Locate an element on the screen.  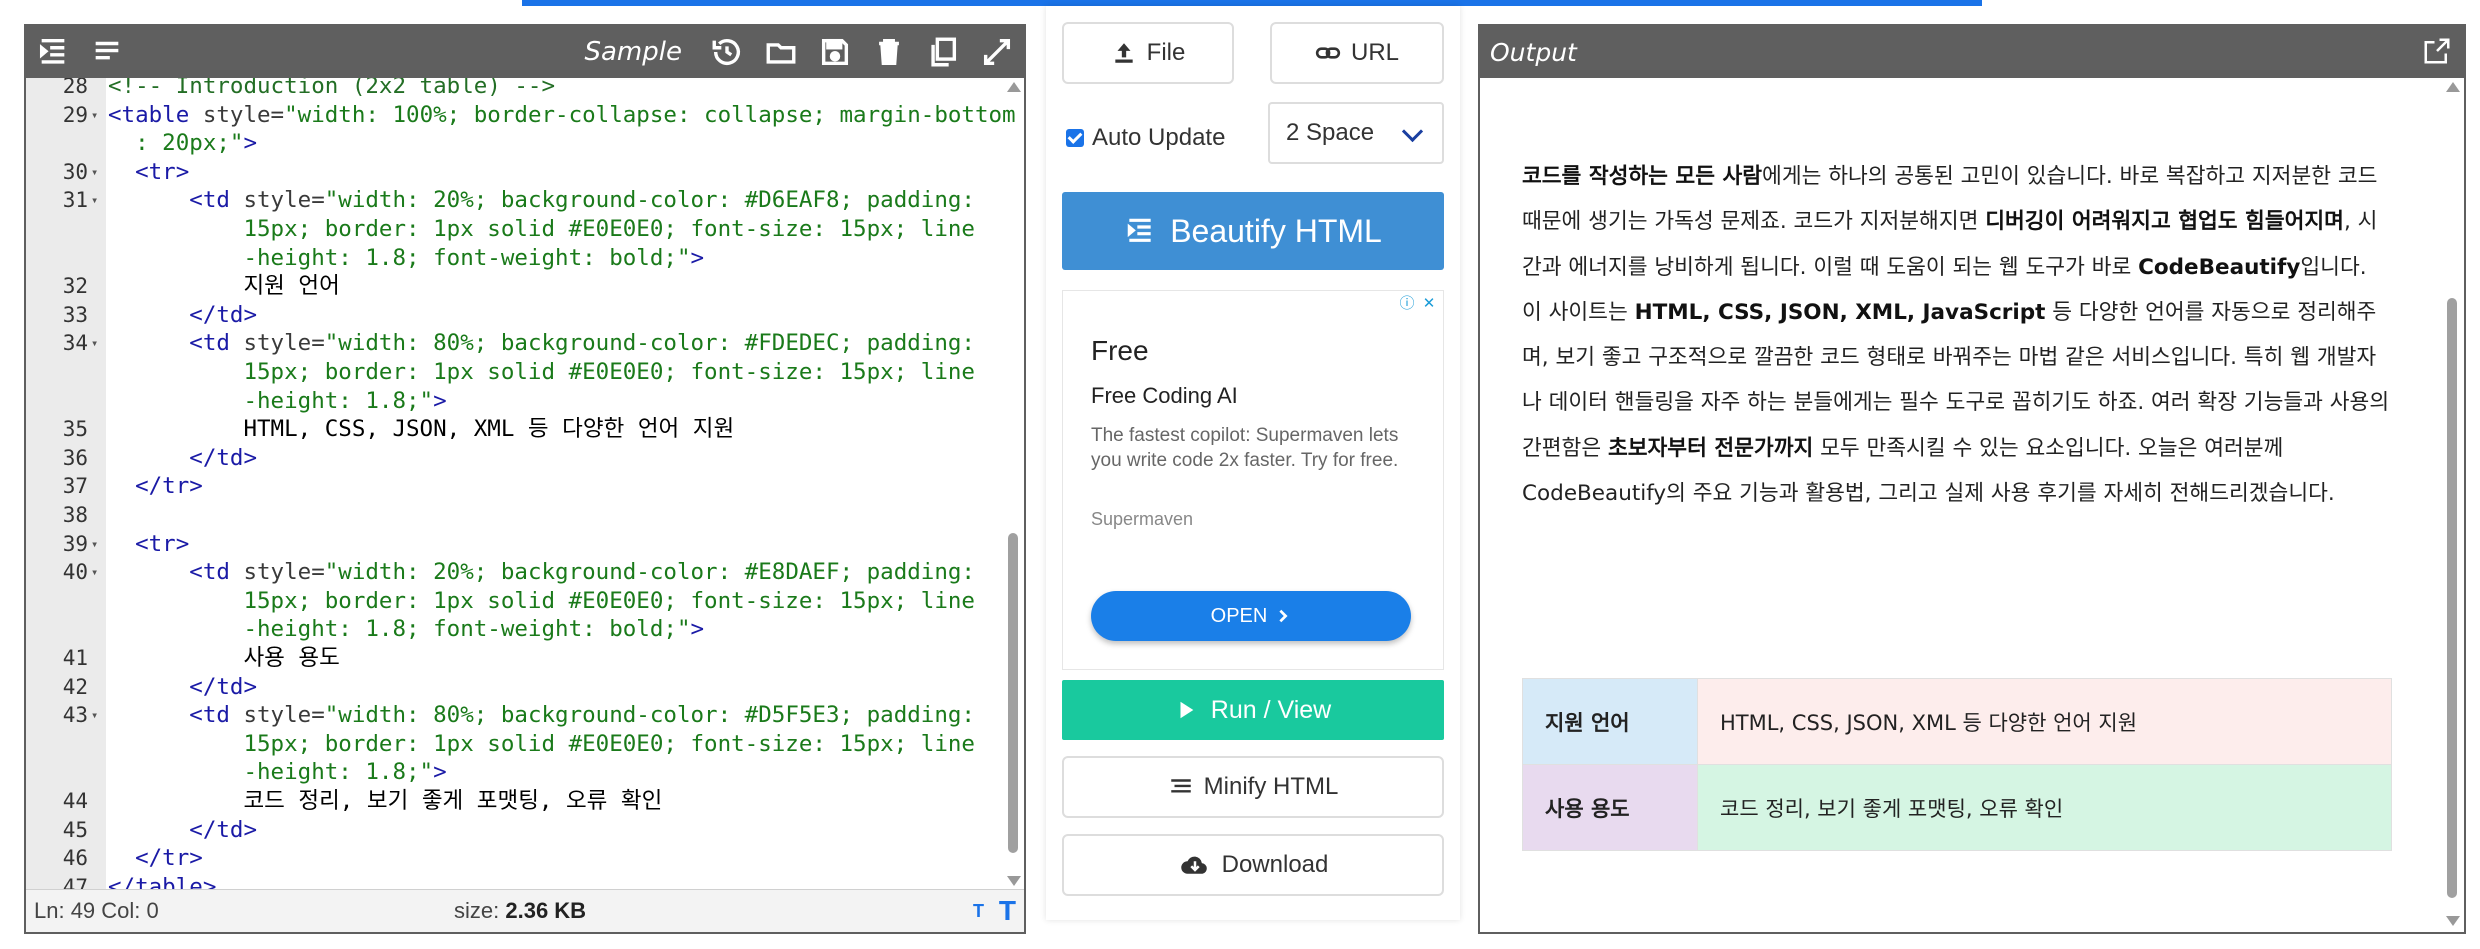
output-scrollbar is located at coordinates (2452, 505).